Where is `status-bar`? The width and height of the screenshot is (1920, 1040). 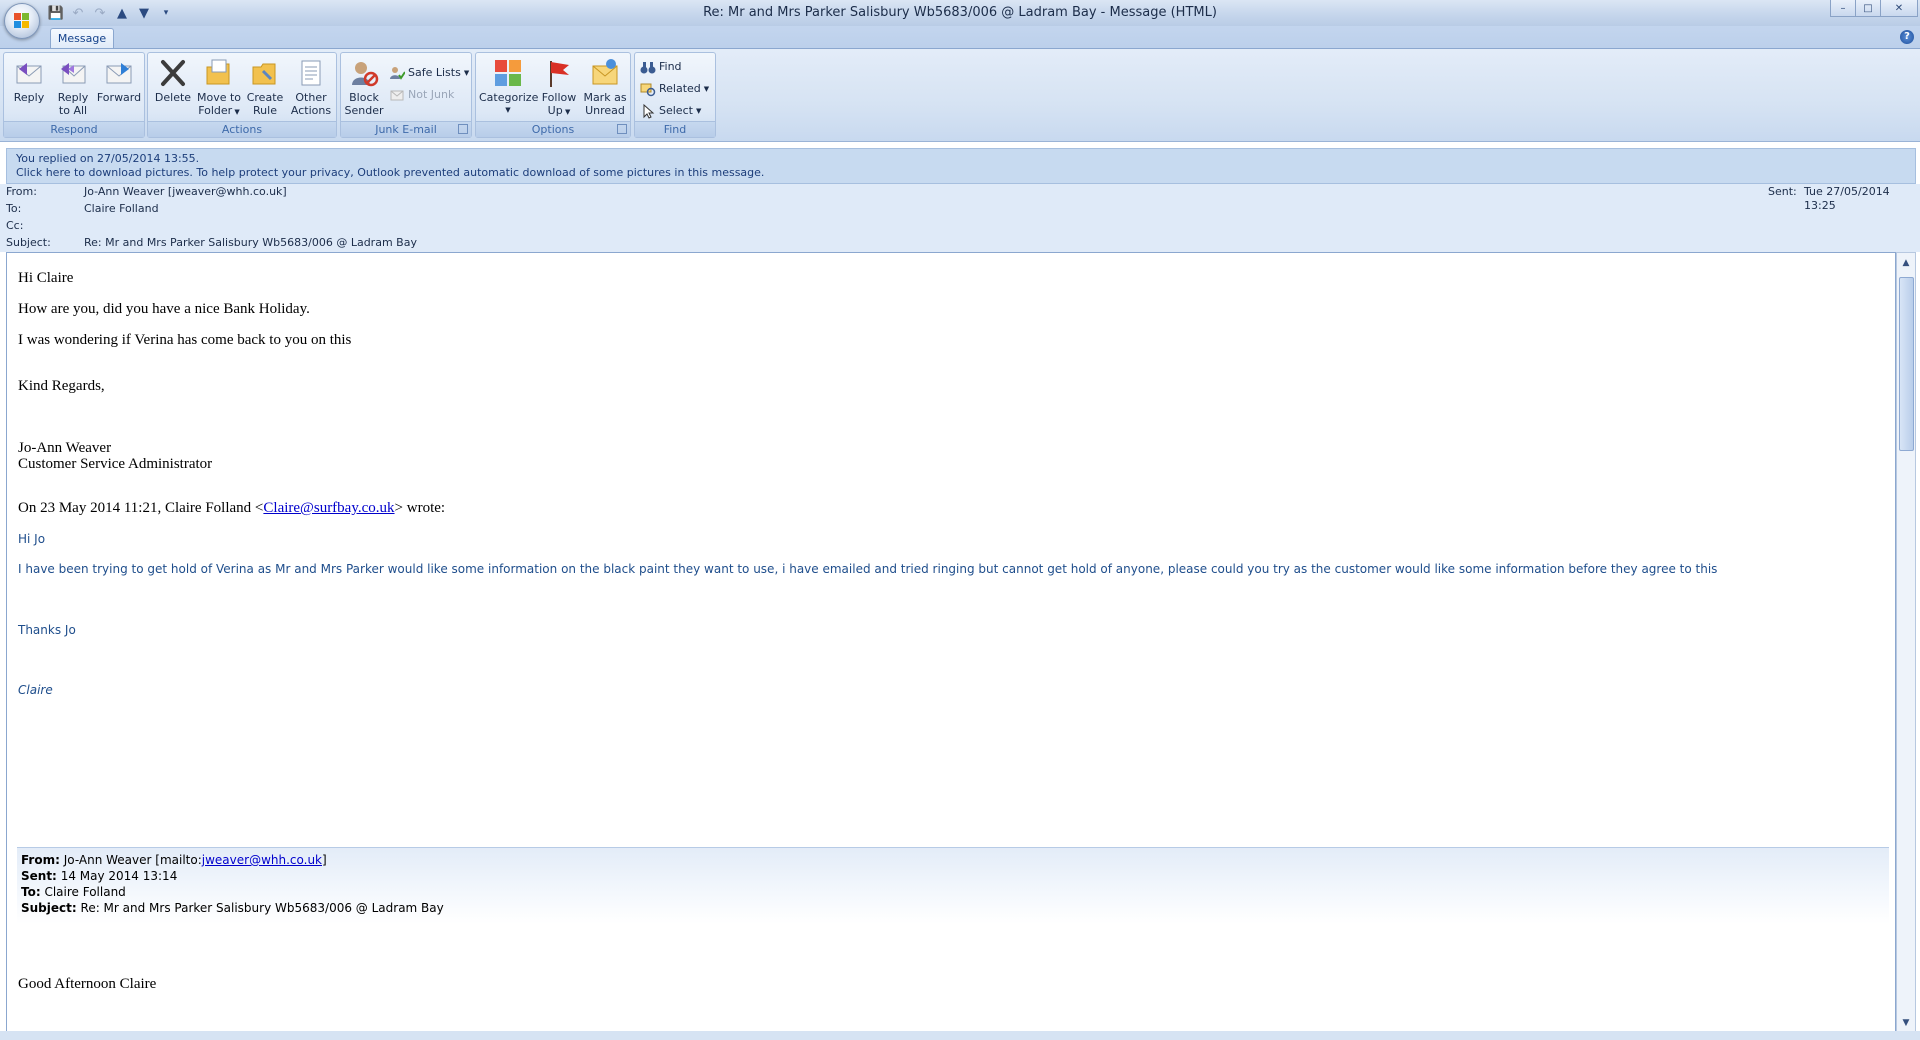 status-bar is located at coordinates (960, 1035).